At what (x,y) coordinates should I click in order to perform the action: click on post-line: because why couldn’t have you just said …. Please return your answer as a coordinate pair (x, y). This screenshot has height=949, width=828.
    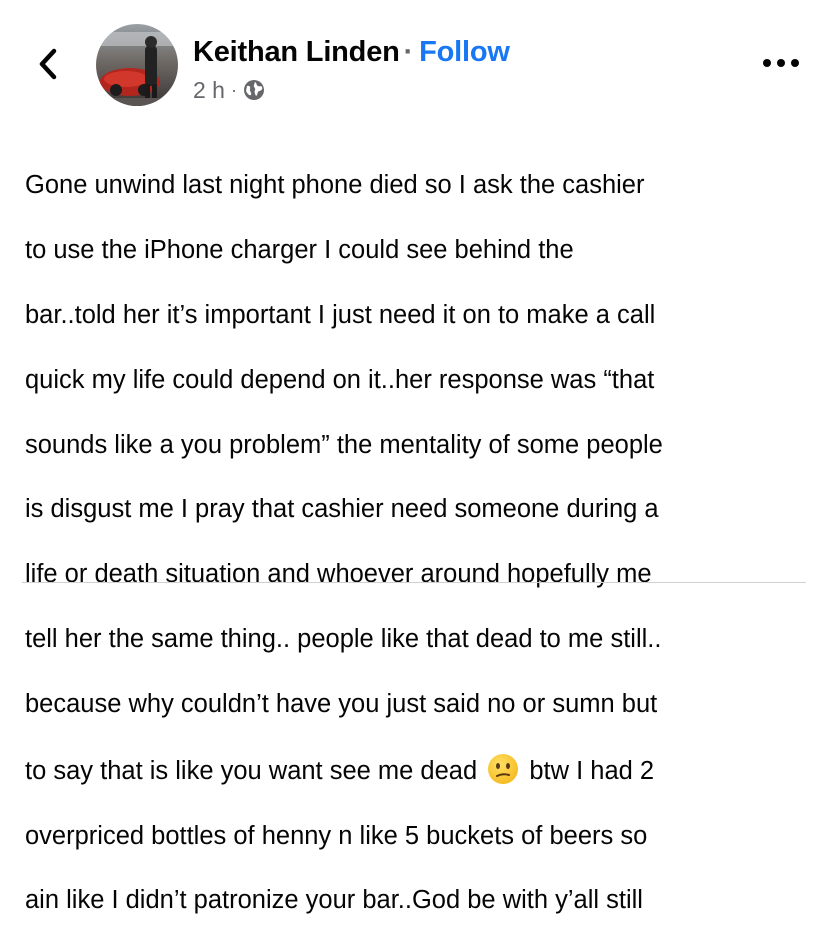
    Looking at the image, I should click on (341, 703).